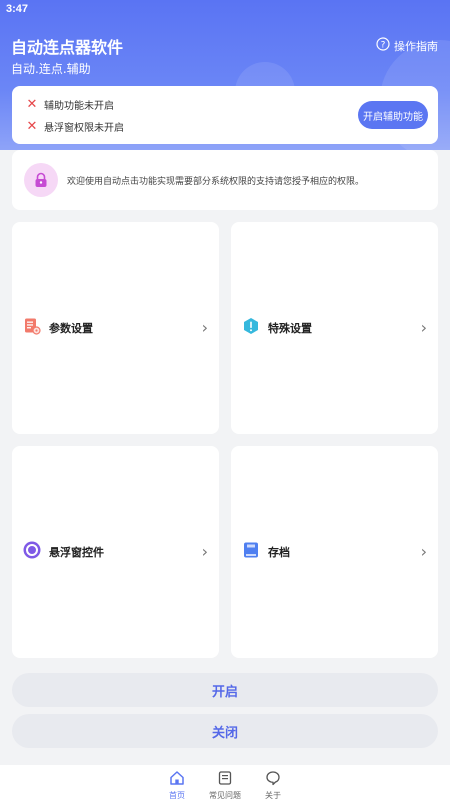  I want to click on permission-item-overlay: ✕ 悬浮窗权限未开启, so click(75, 126).